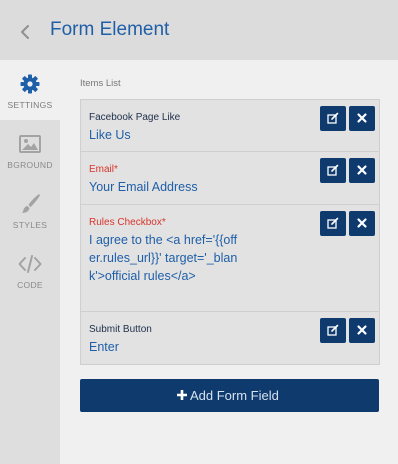  I want to click on field-label: Rules Checkbox*, so click(127, 222).